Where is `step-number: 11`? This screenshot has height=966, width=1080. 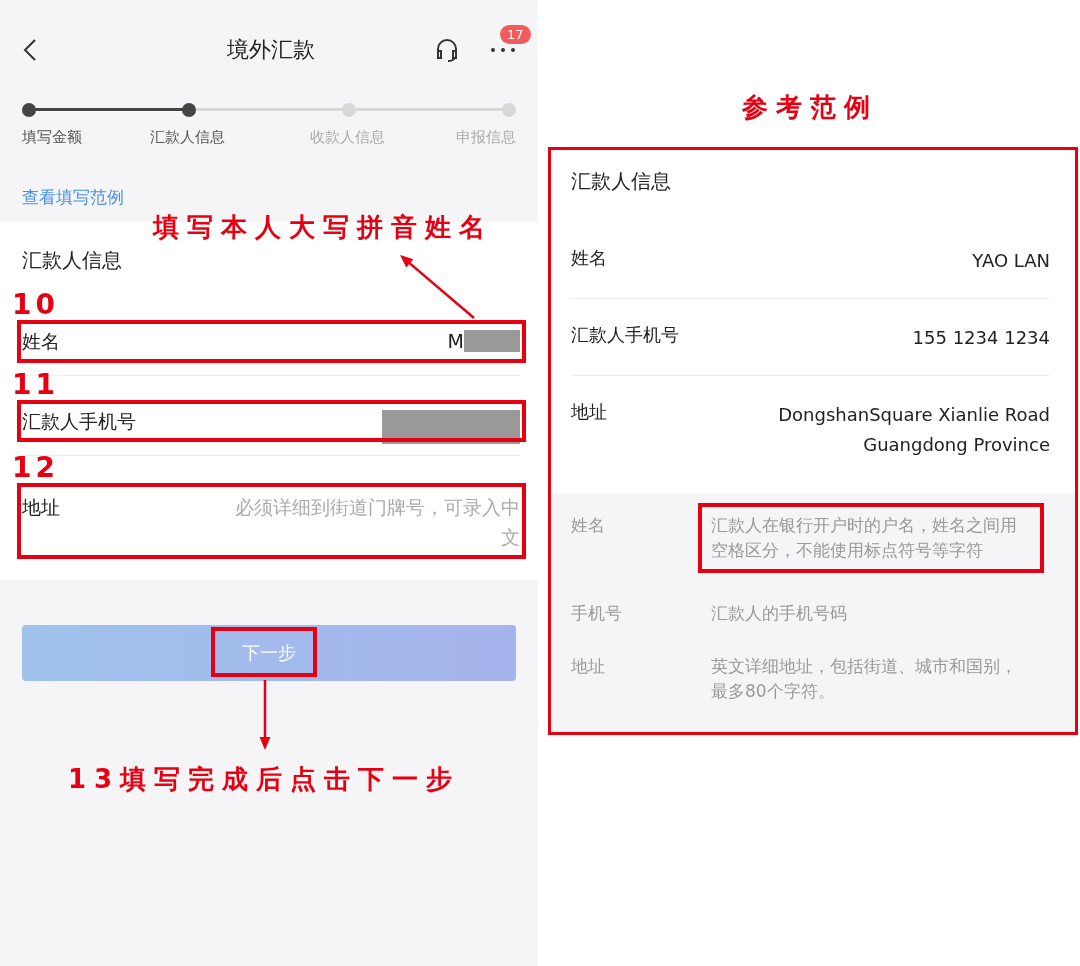 step-number: 11 is located at coordinates (35, 385).